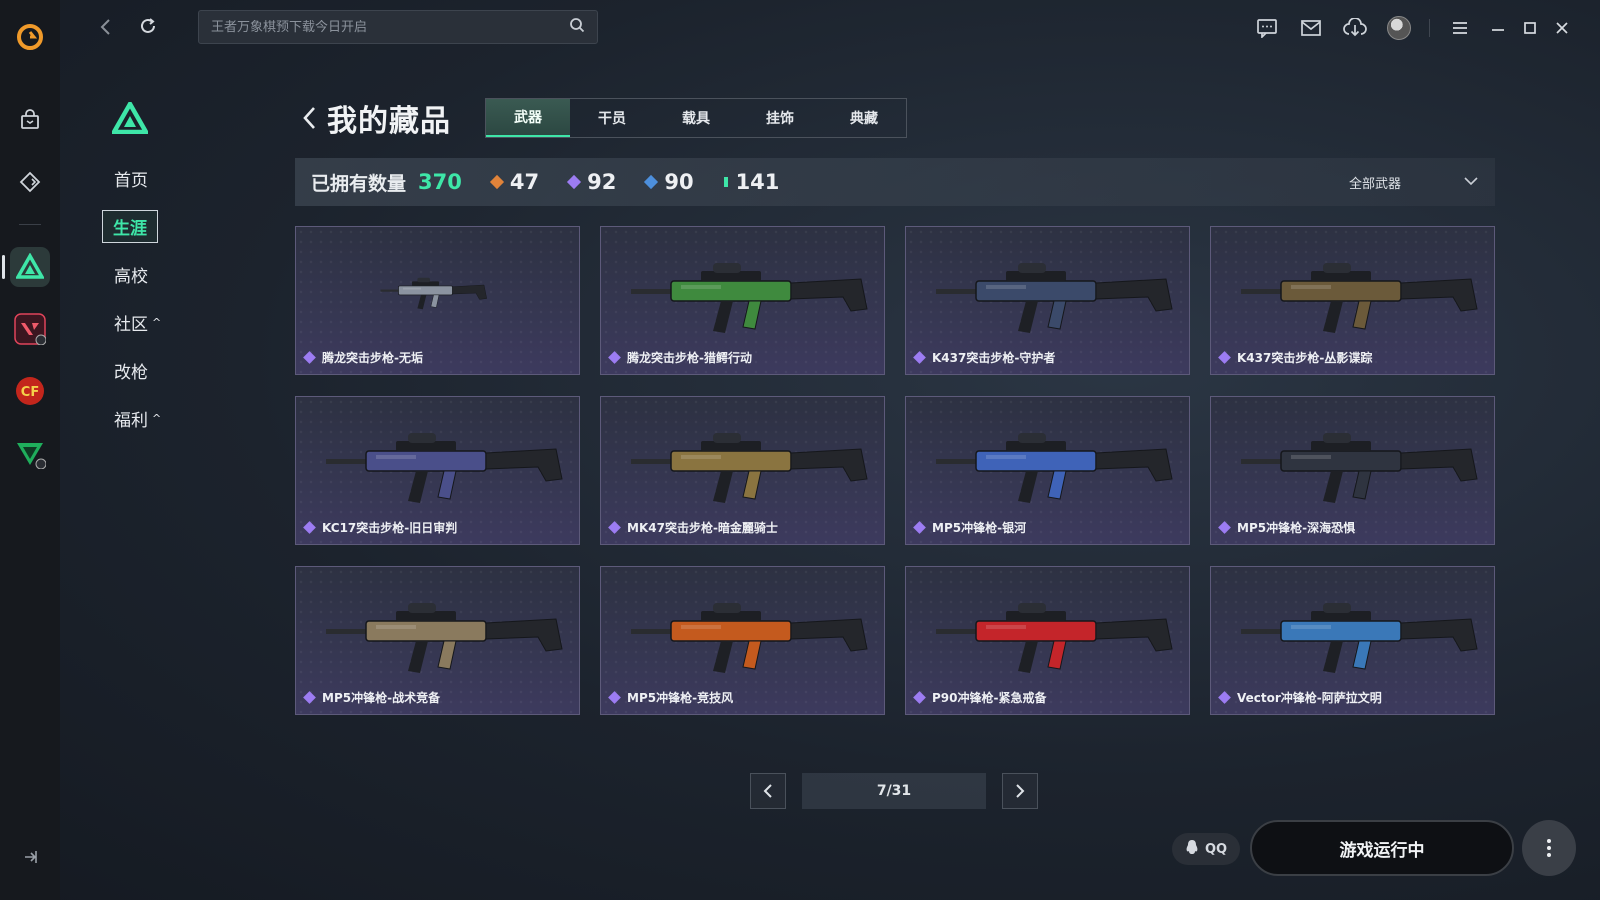  Describe the element at coordinates (528, 118) in the screenshot. I see `tab-weapons: 武器` at that location.